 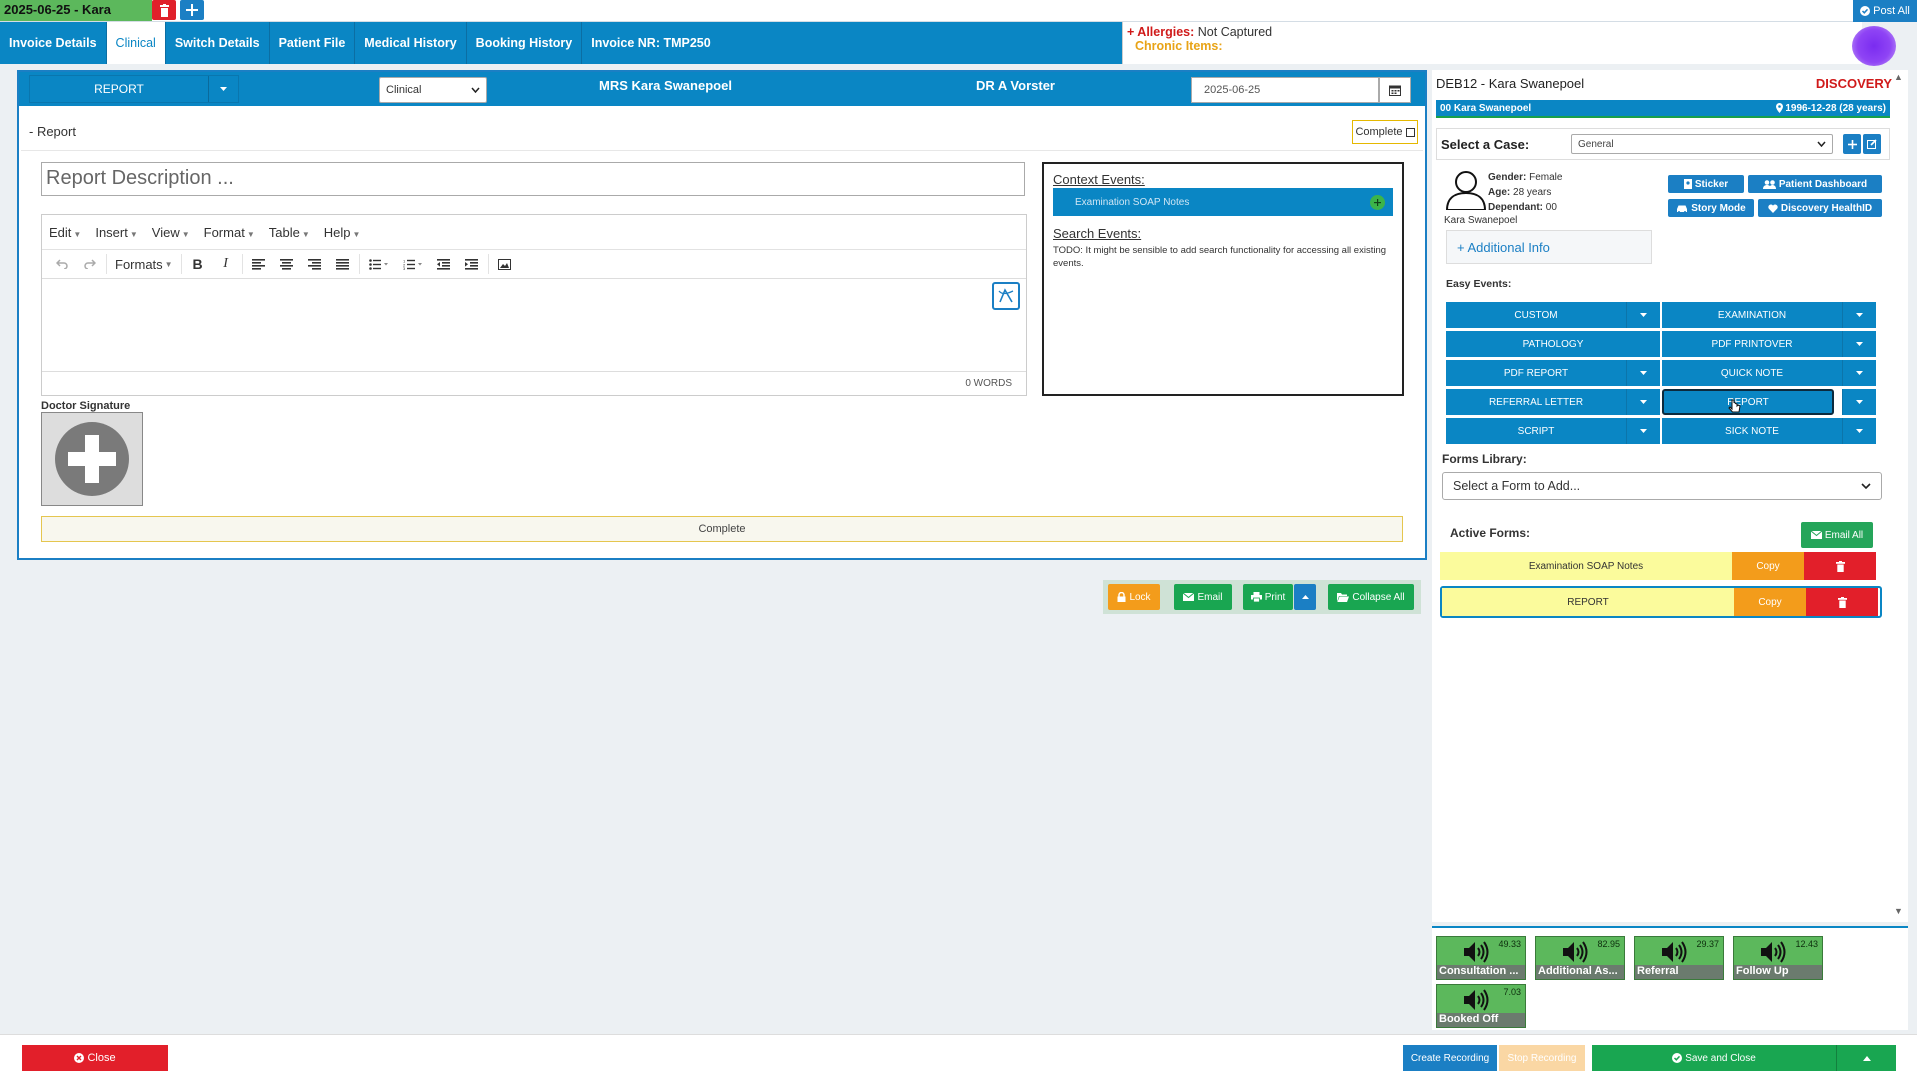 What do you see at coordinates (1553, 402) in the screenshot?
I see `event-referral-letter-button: REFERRAL LETTER` at bounding box center [1553, 402].